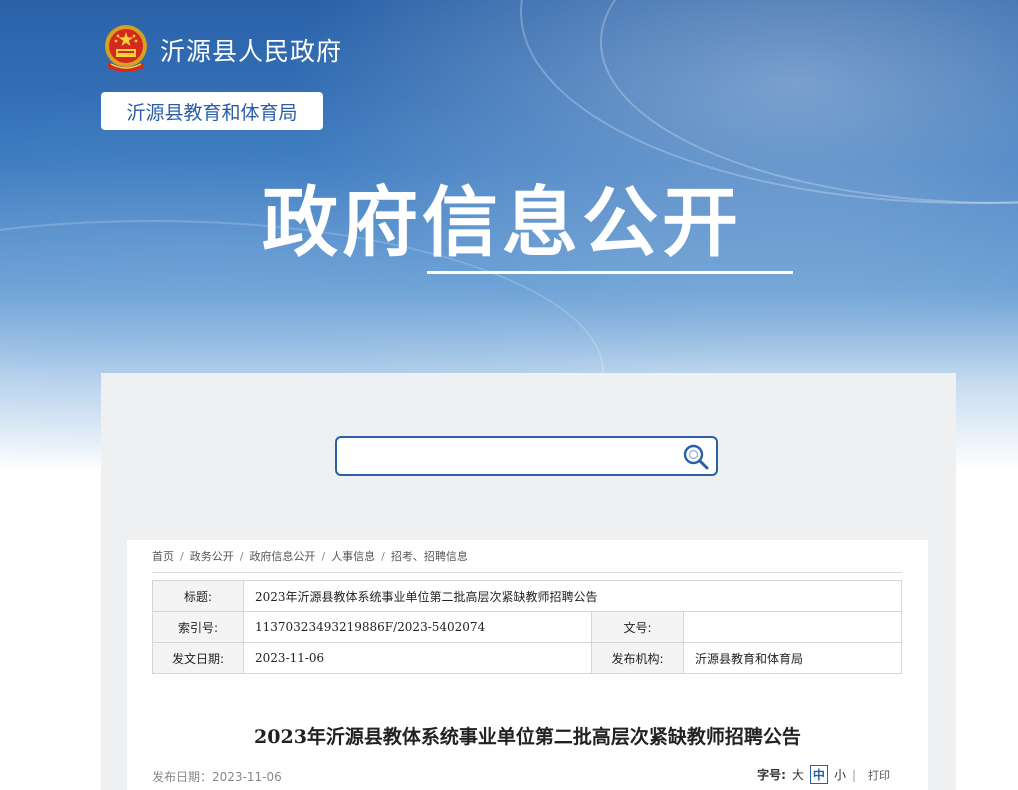 This screenshot has width=1018, height=790. Describe the element at coordinates (879, 775) in the screenshot. I see `print-button: 打印` at that location.